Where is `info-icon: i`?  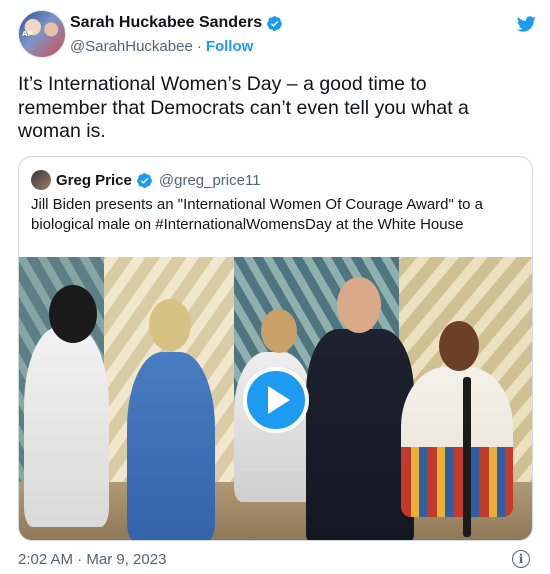
info-icon: i is located at coordinates (521, 559).